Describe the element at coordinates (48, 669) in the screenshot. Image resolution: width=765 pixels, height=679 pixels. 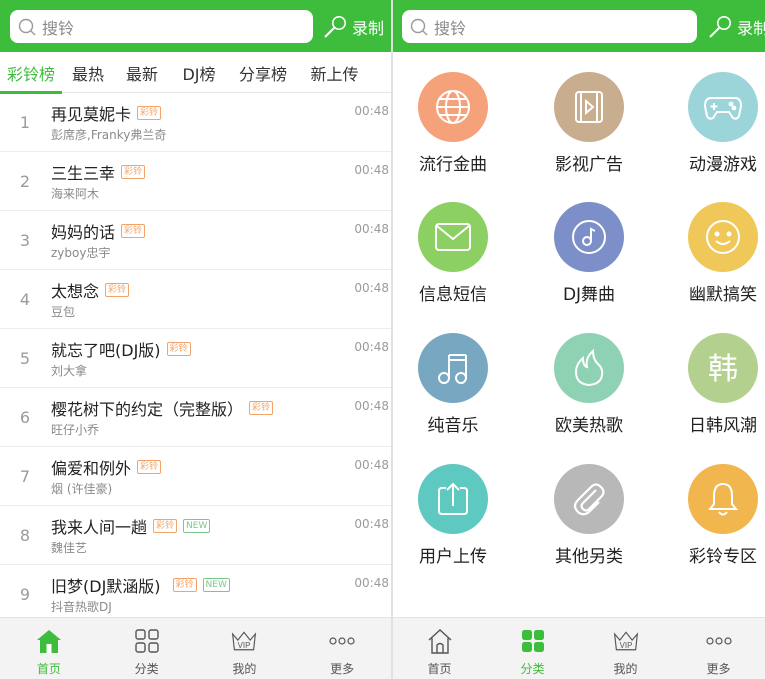
I see `nav-label: 首页` at that location.